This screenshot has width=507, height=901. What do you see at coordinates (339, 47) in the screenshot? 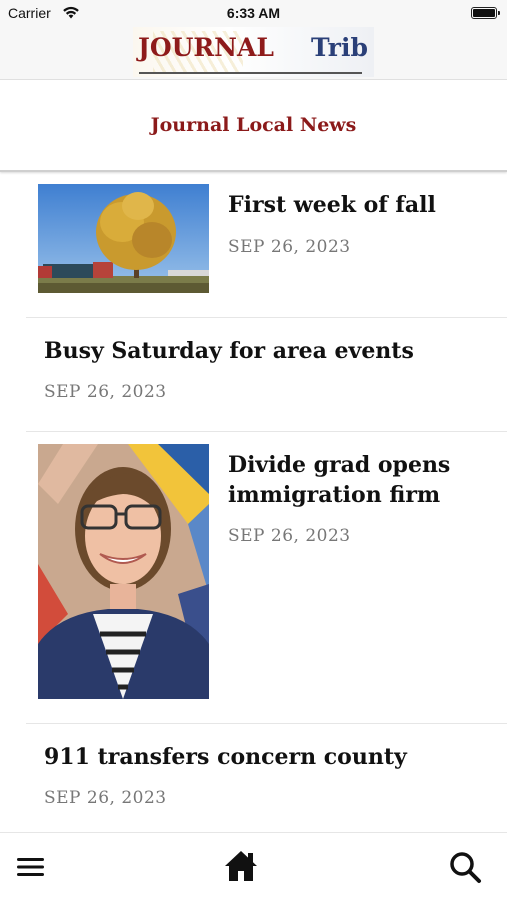
I see `logo-trib-text: Trib` at bounding box center [339, 47].